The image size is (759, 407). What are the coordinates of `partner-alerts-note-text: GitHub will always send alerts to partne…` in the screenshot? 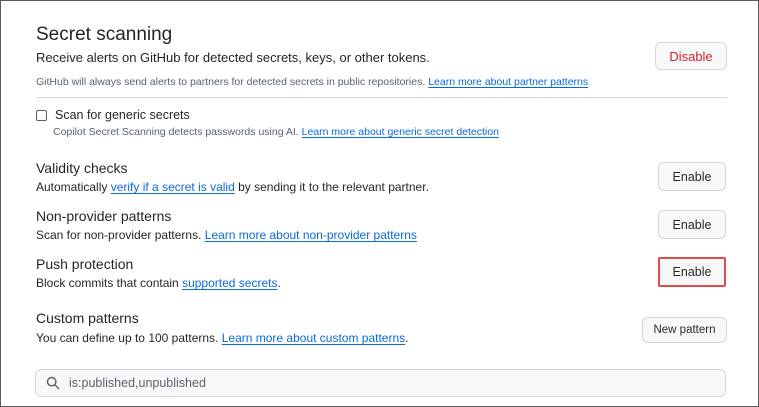 It's located at (231, 82).